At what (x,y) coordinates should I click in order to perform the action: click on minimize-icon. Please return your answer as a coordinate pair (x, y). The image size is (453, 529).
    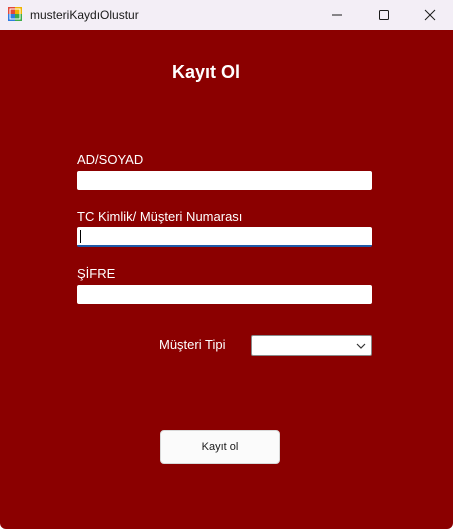
    Looking at the image, I should click on (337, 15).